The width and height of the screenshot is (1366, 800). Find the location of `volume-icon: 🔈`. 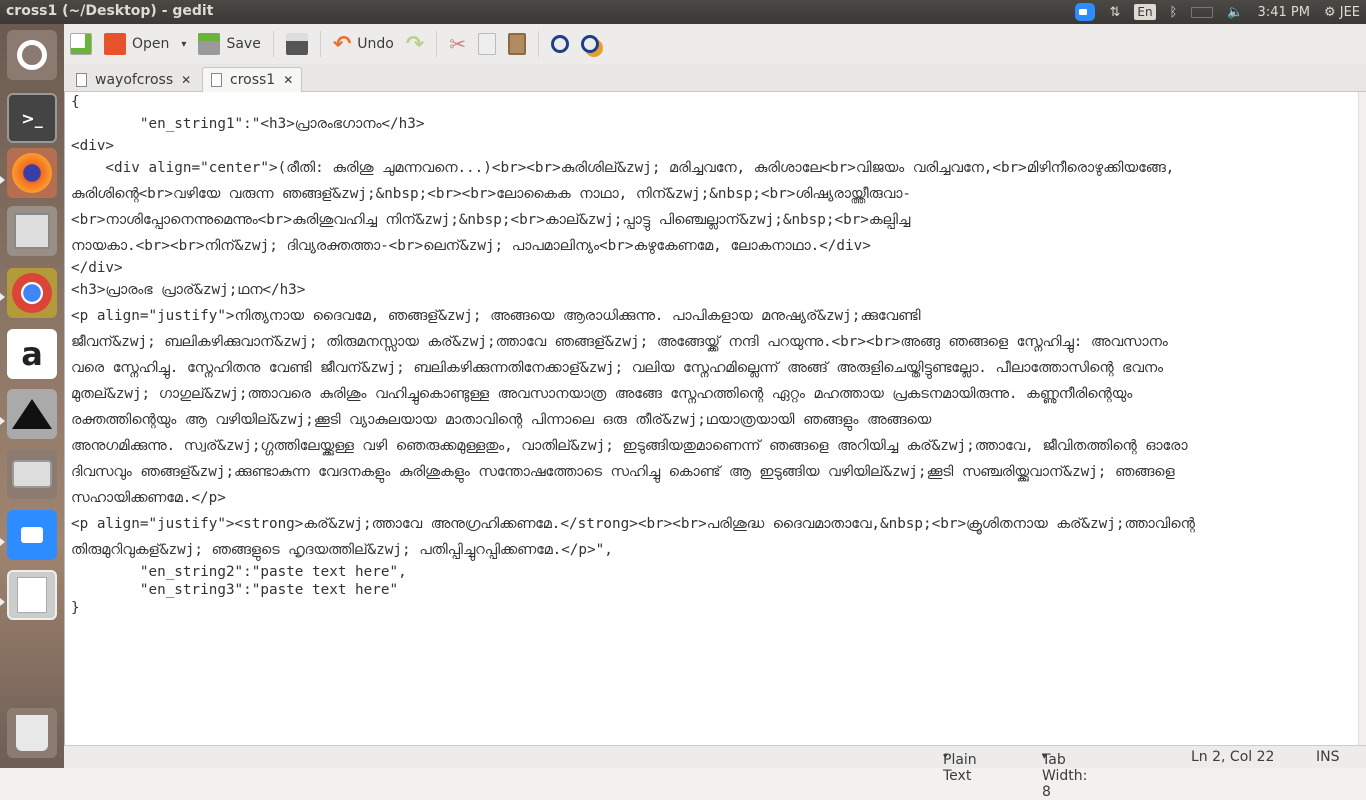

volume-icon: 🔈 is located at coordinates (1235, 12).